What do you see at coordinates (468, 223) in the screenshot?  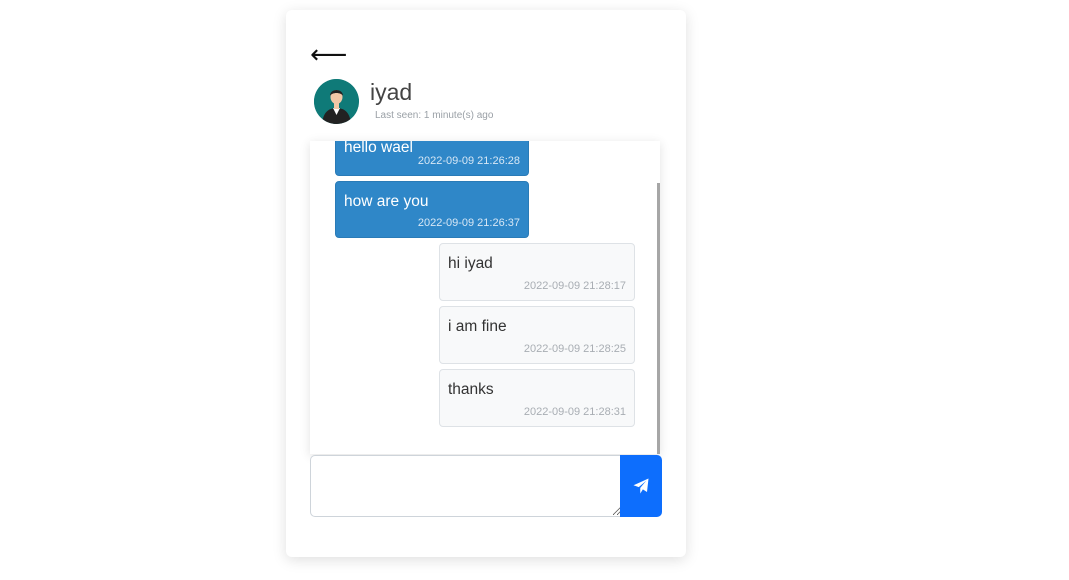 I see `message-time: 2022-09-09 21:26:37` at bounding box center [468, 223].